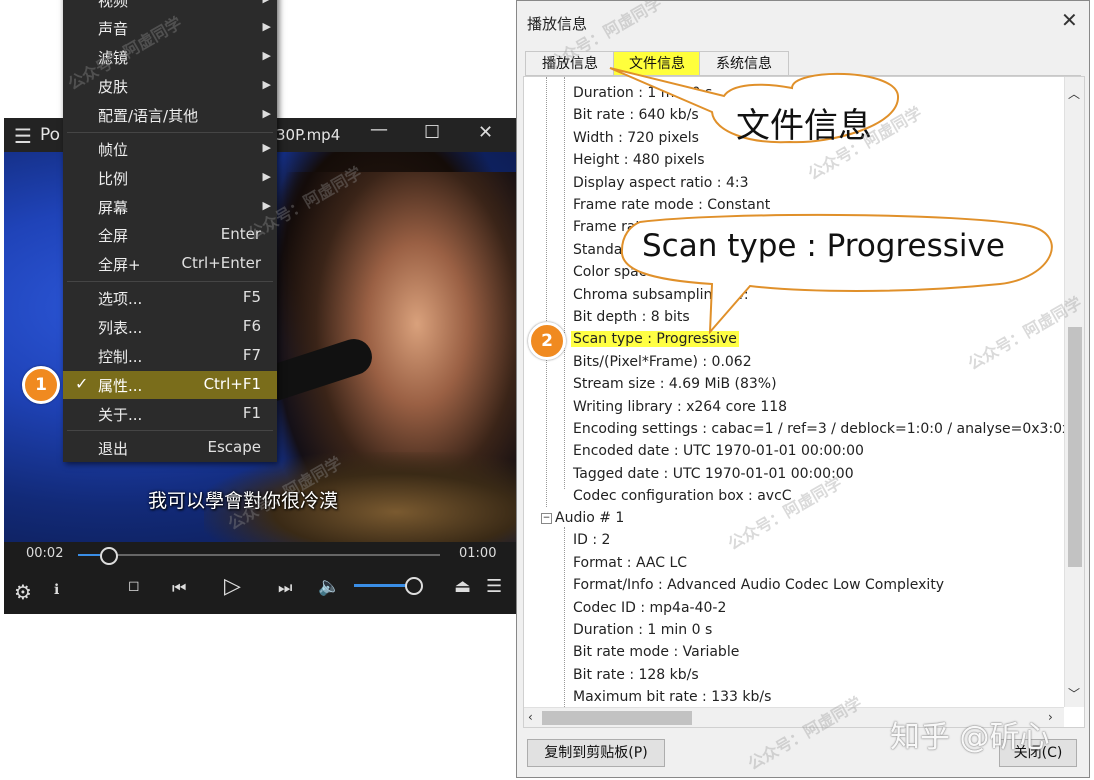 Image resolution: width=1094 pixels, height=780 pixels. Describe the element at coordinates (113, 5) in the screenshot. I see `menu-item-label: 视频` at that location.